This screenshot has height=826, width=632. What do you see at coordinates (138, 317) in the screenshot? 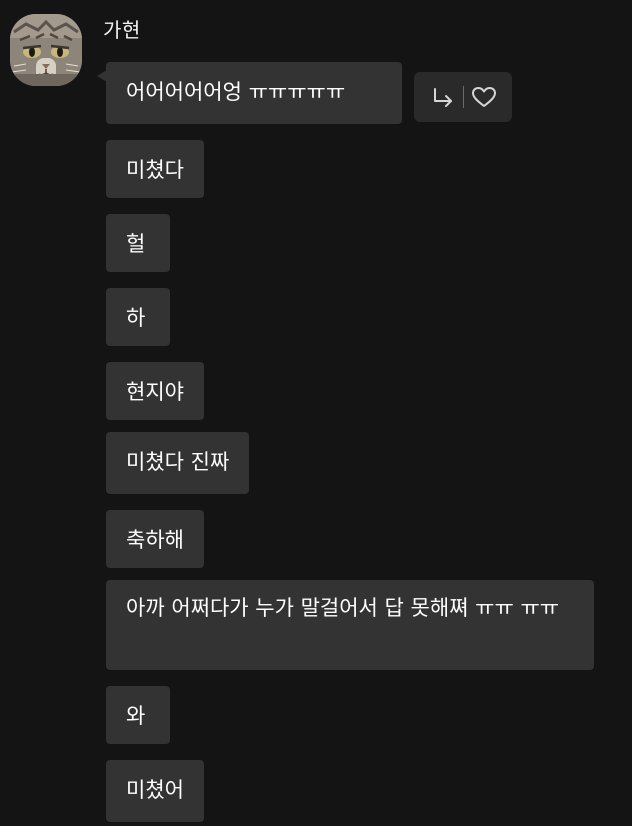
I see `message-bubble: 하` at bounding box center [138, 317].